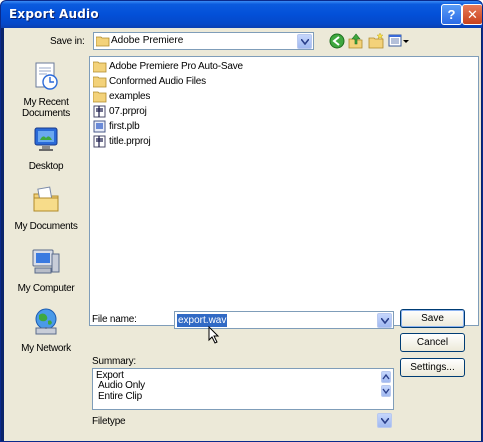 The image size is (483, 442). What do you see at coordinates (472, 14) in the screenshot?
I see `close-button: ✕` at bounding box center [472, 14].